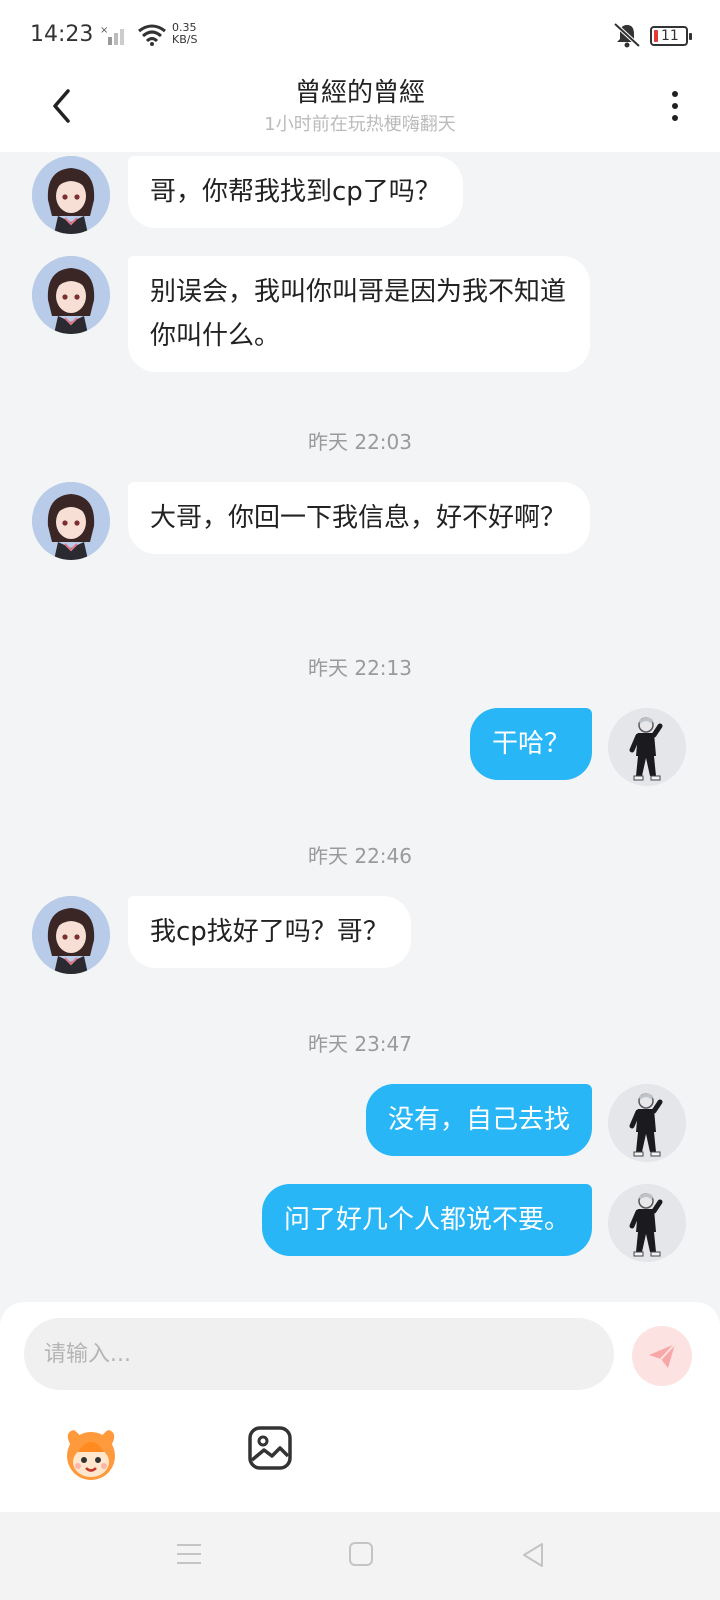  I want to click on incoming-message-bubble: 我cp找好了吗？哥？, so click(269, 932).